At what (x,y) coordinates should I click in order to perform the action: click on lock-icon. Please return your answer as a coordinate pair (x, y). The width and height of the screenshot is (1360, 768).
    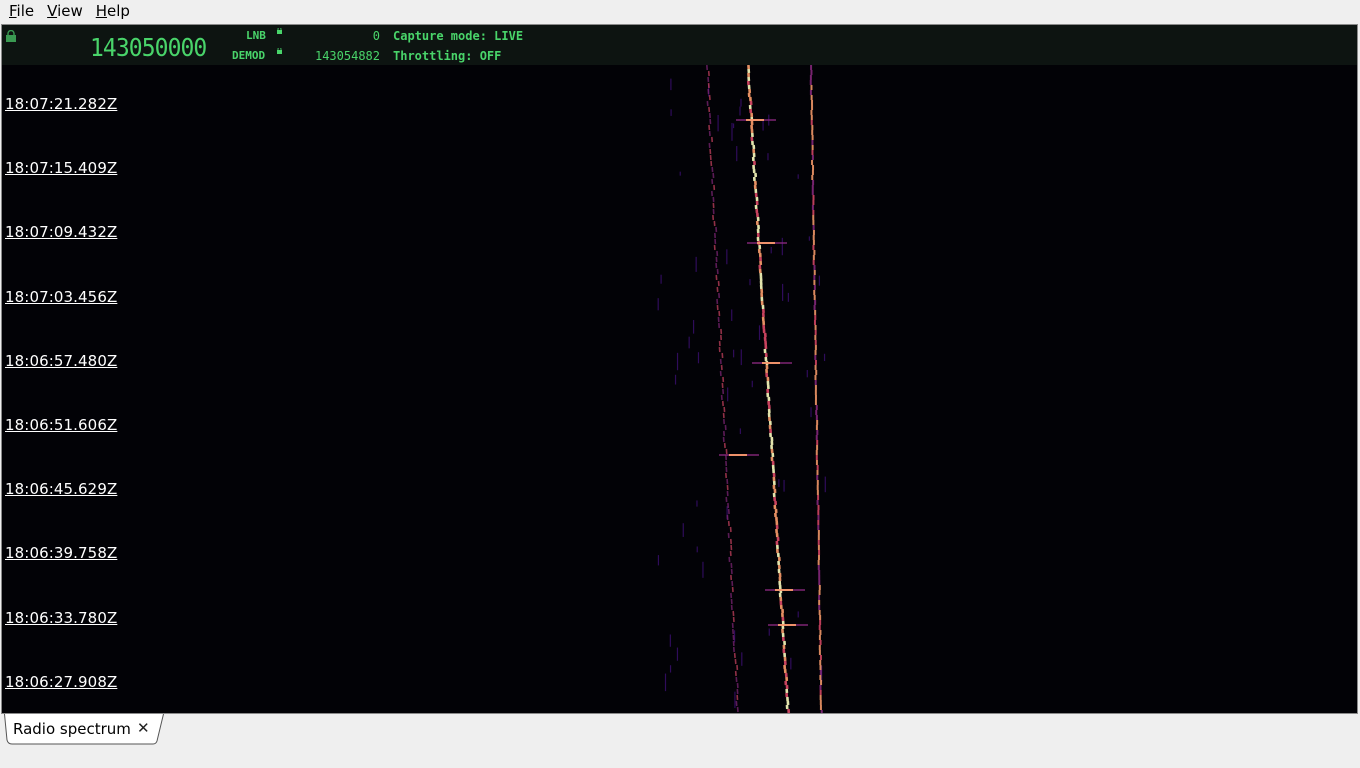
    Looking at the image, I should click on (11, 36).